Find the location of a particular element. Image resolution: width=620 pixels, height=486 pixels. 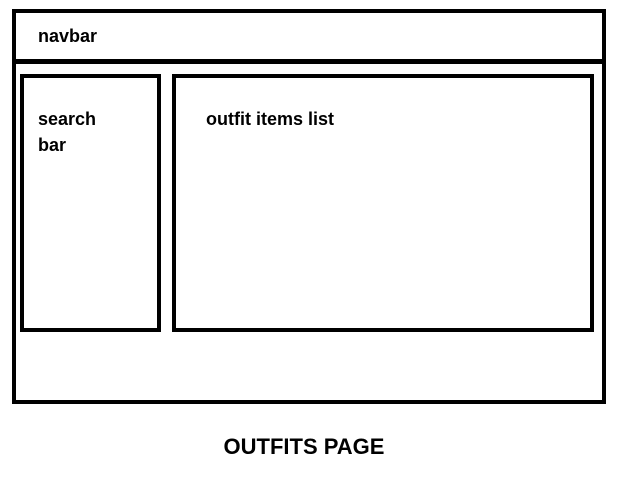

outfit-items-list-label: outfit items list is located at coordinates (270, 119).